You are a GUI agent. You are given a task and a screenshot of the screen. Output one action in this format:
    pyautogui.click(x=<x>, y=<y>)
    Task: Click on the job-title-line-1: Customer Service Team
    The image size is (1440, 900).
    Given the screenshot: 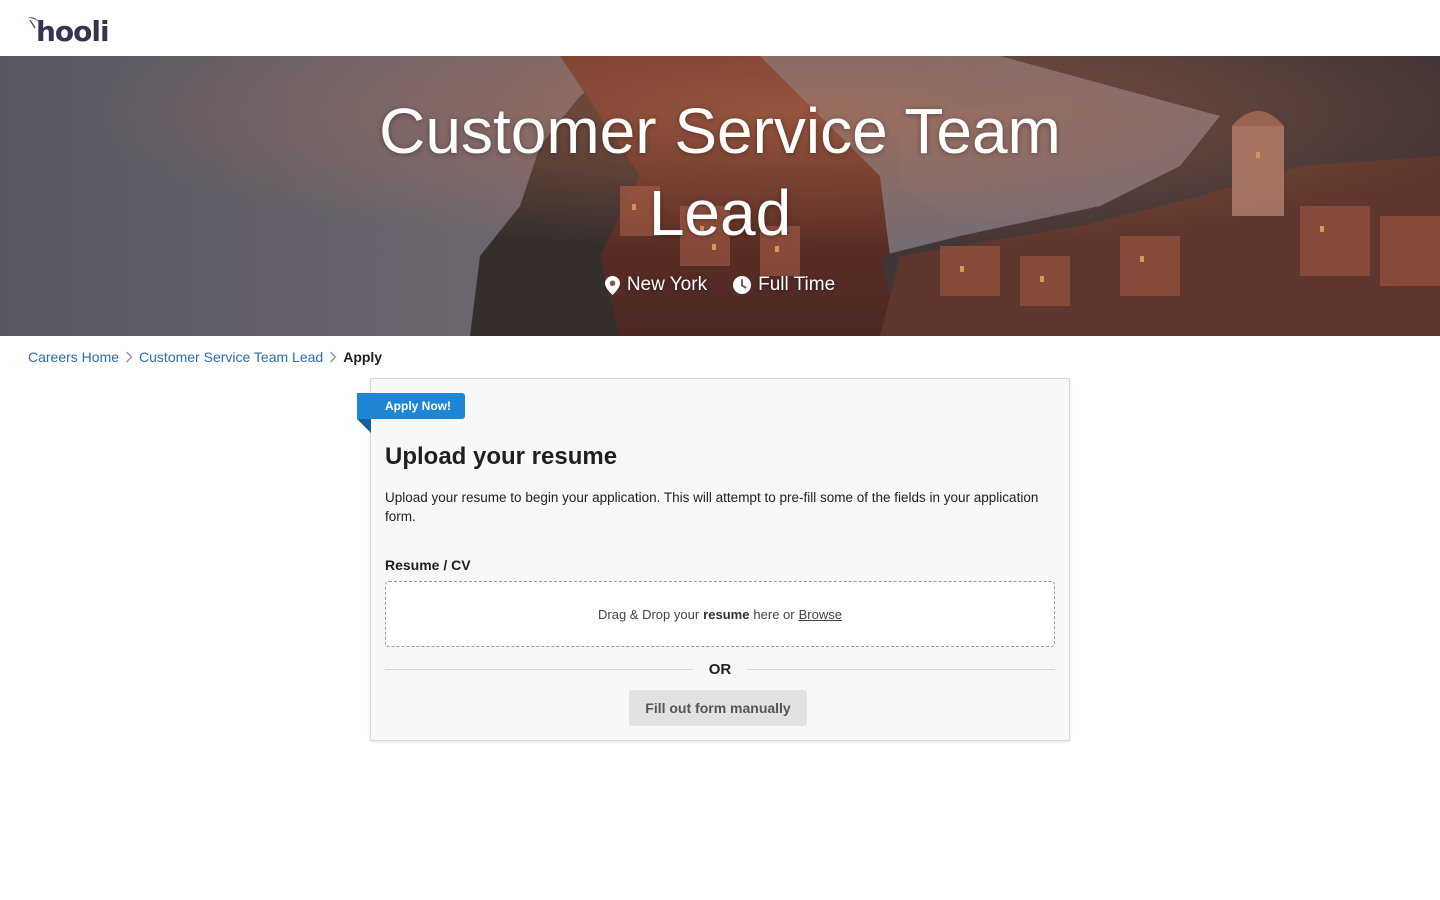 What is the action you would take?
    pyautogui.click(x=720, y=131)
    